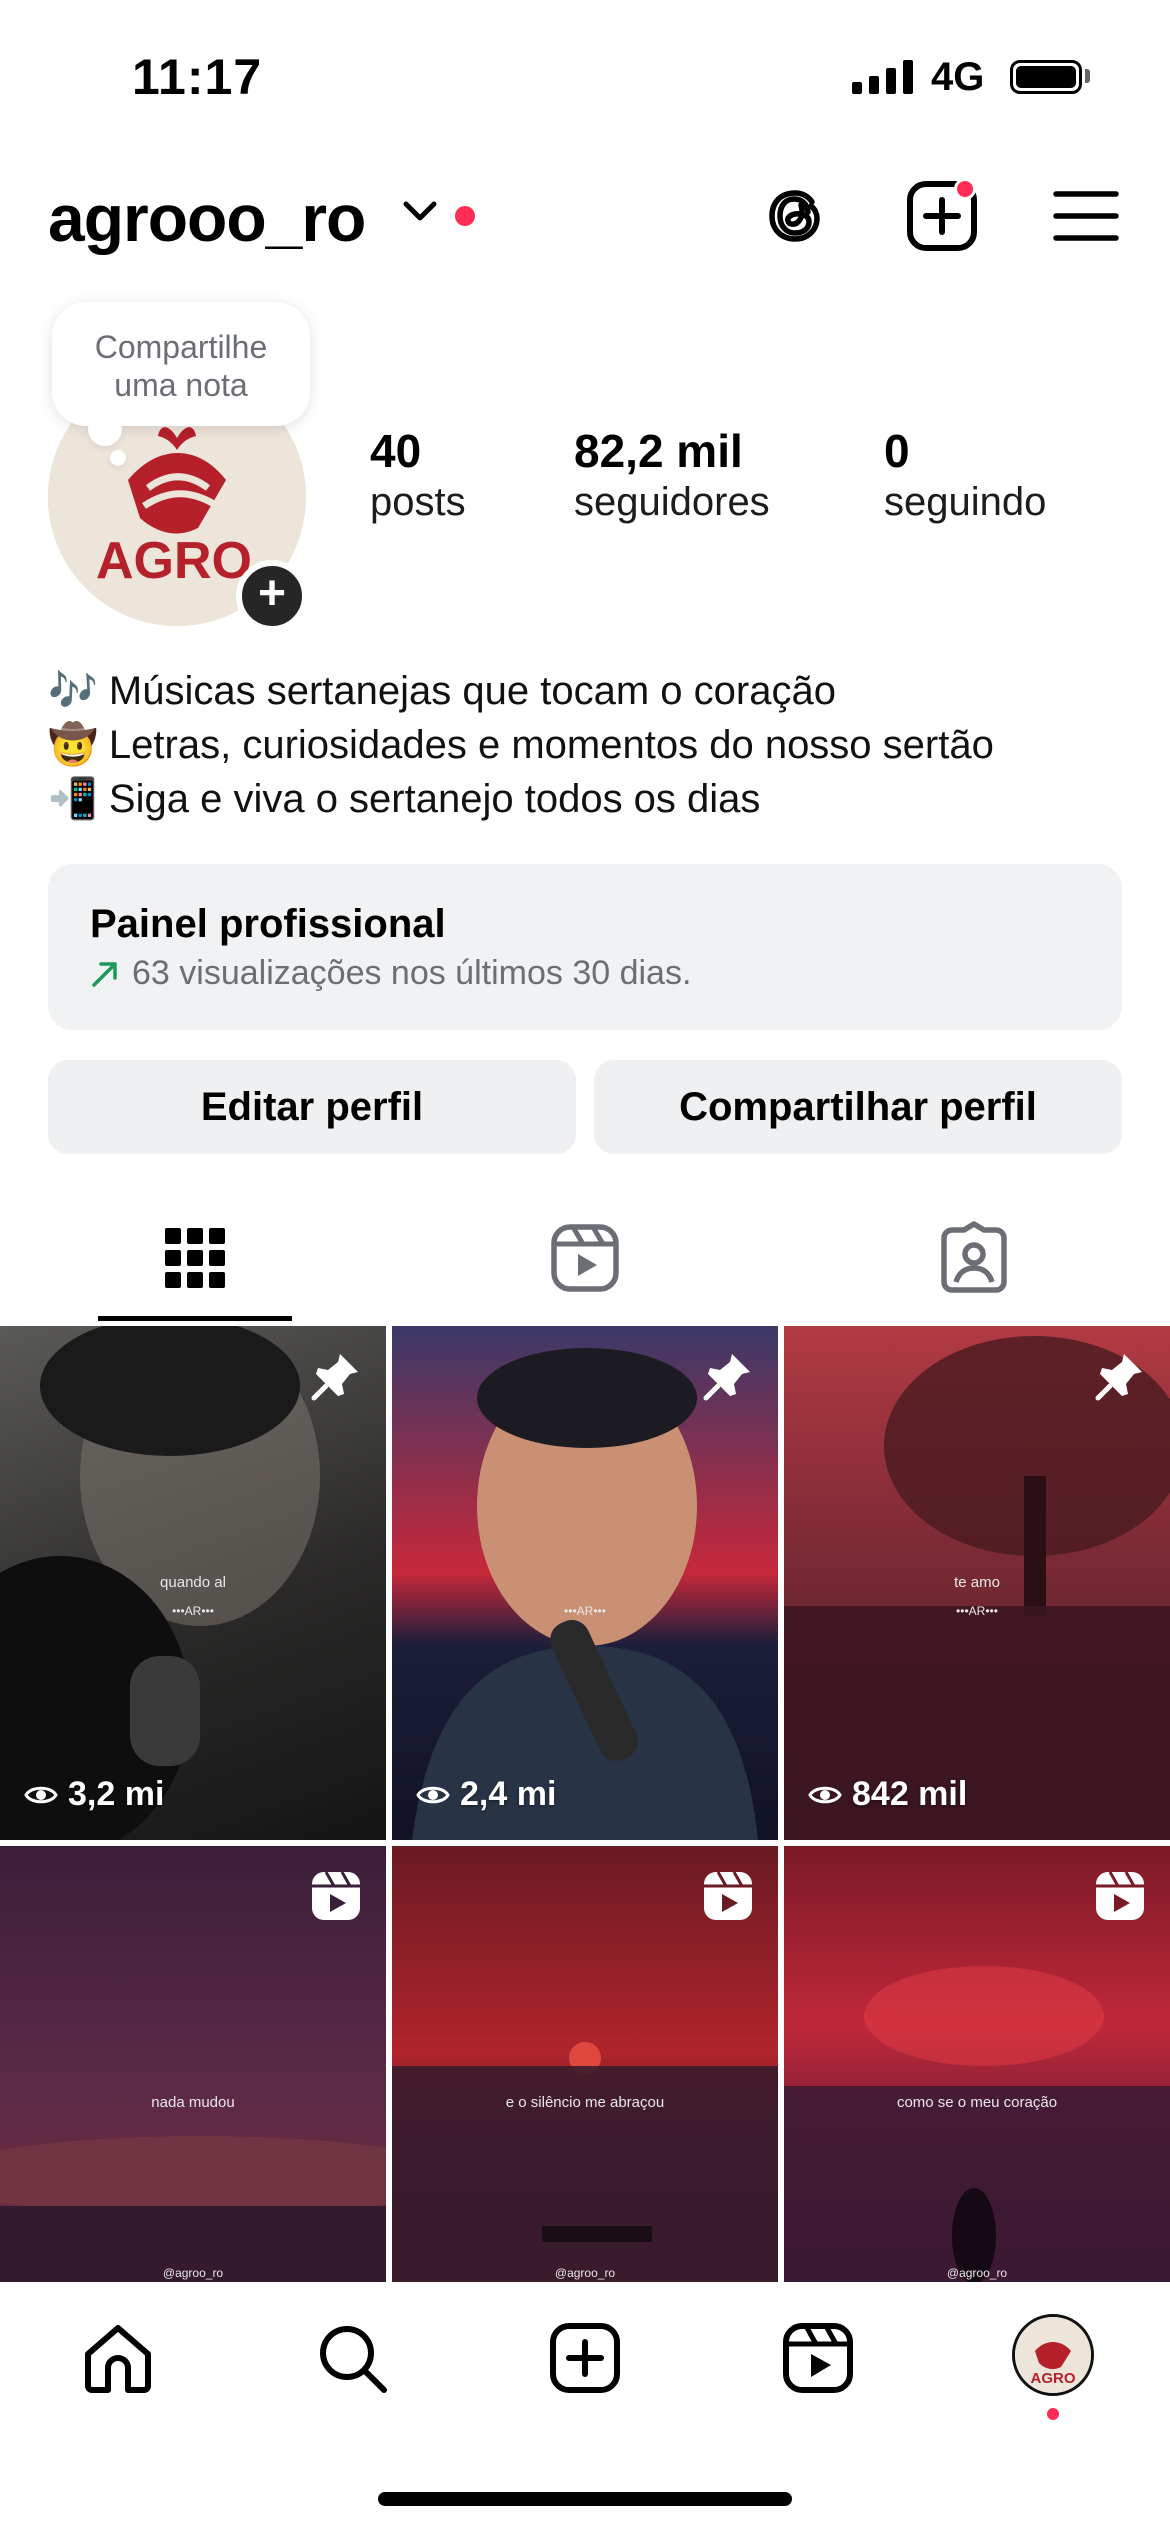  What do you see at coordinates (118, 2358) in the screenshot?
I see `home-icon` at bounding box center [118, 2358].